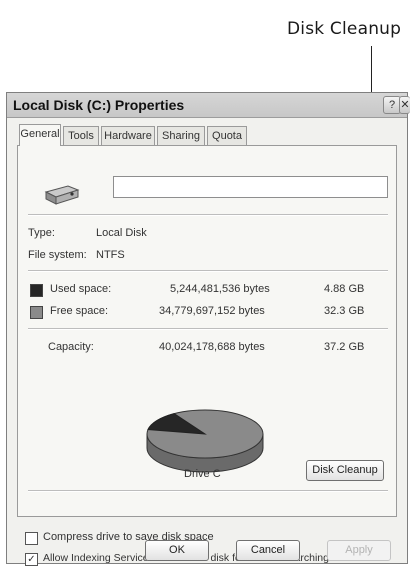 This screenshot has height=566, width=411. What do you see at coordinates (208, 105) in the screenshot?
I see `title-bar: Local Disk (C:) Properties ? ✕` at bounding box center [208, 105].